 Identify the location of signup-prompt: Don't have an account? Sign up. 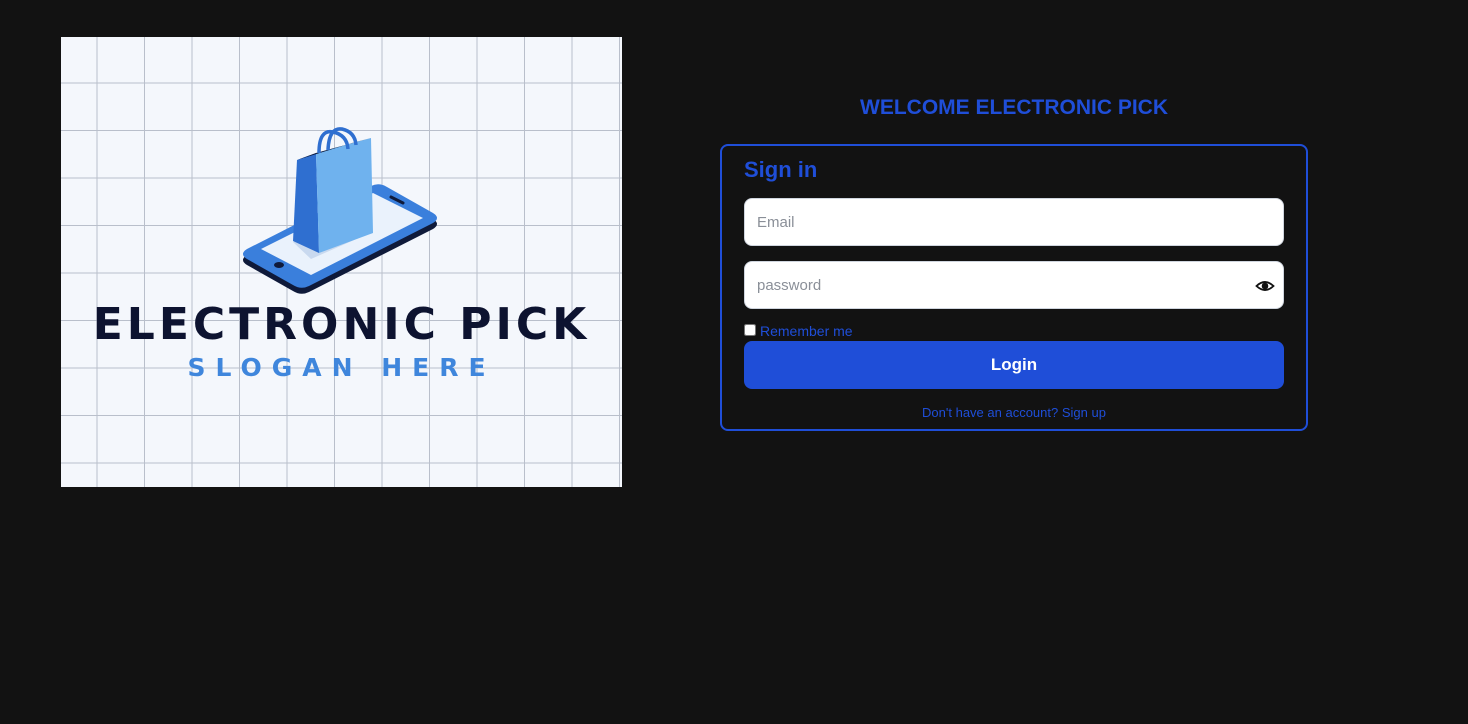
(1014, 413).